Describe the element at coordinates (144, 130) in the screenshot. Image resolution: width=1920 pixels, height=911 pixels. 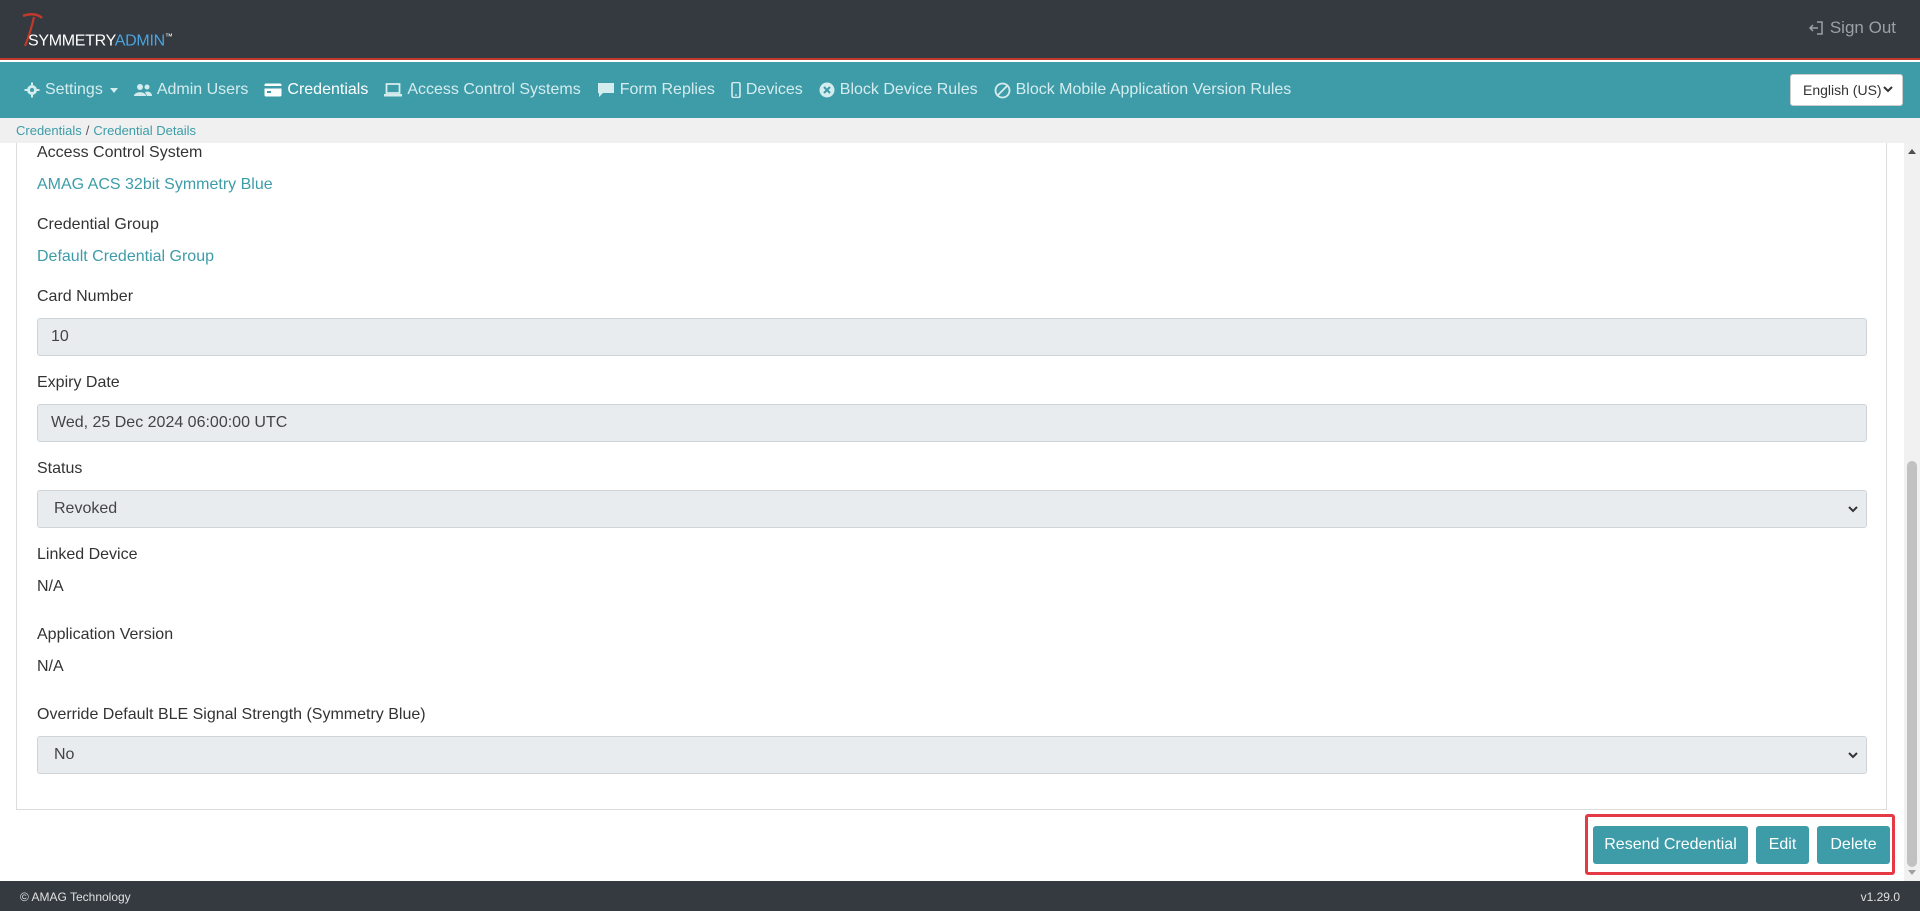
I see `breadcrumb-credential-details-link: Credential Details` at that location.